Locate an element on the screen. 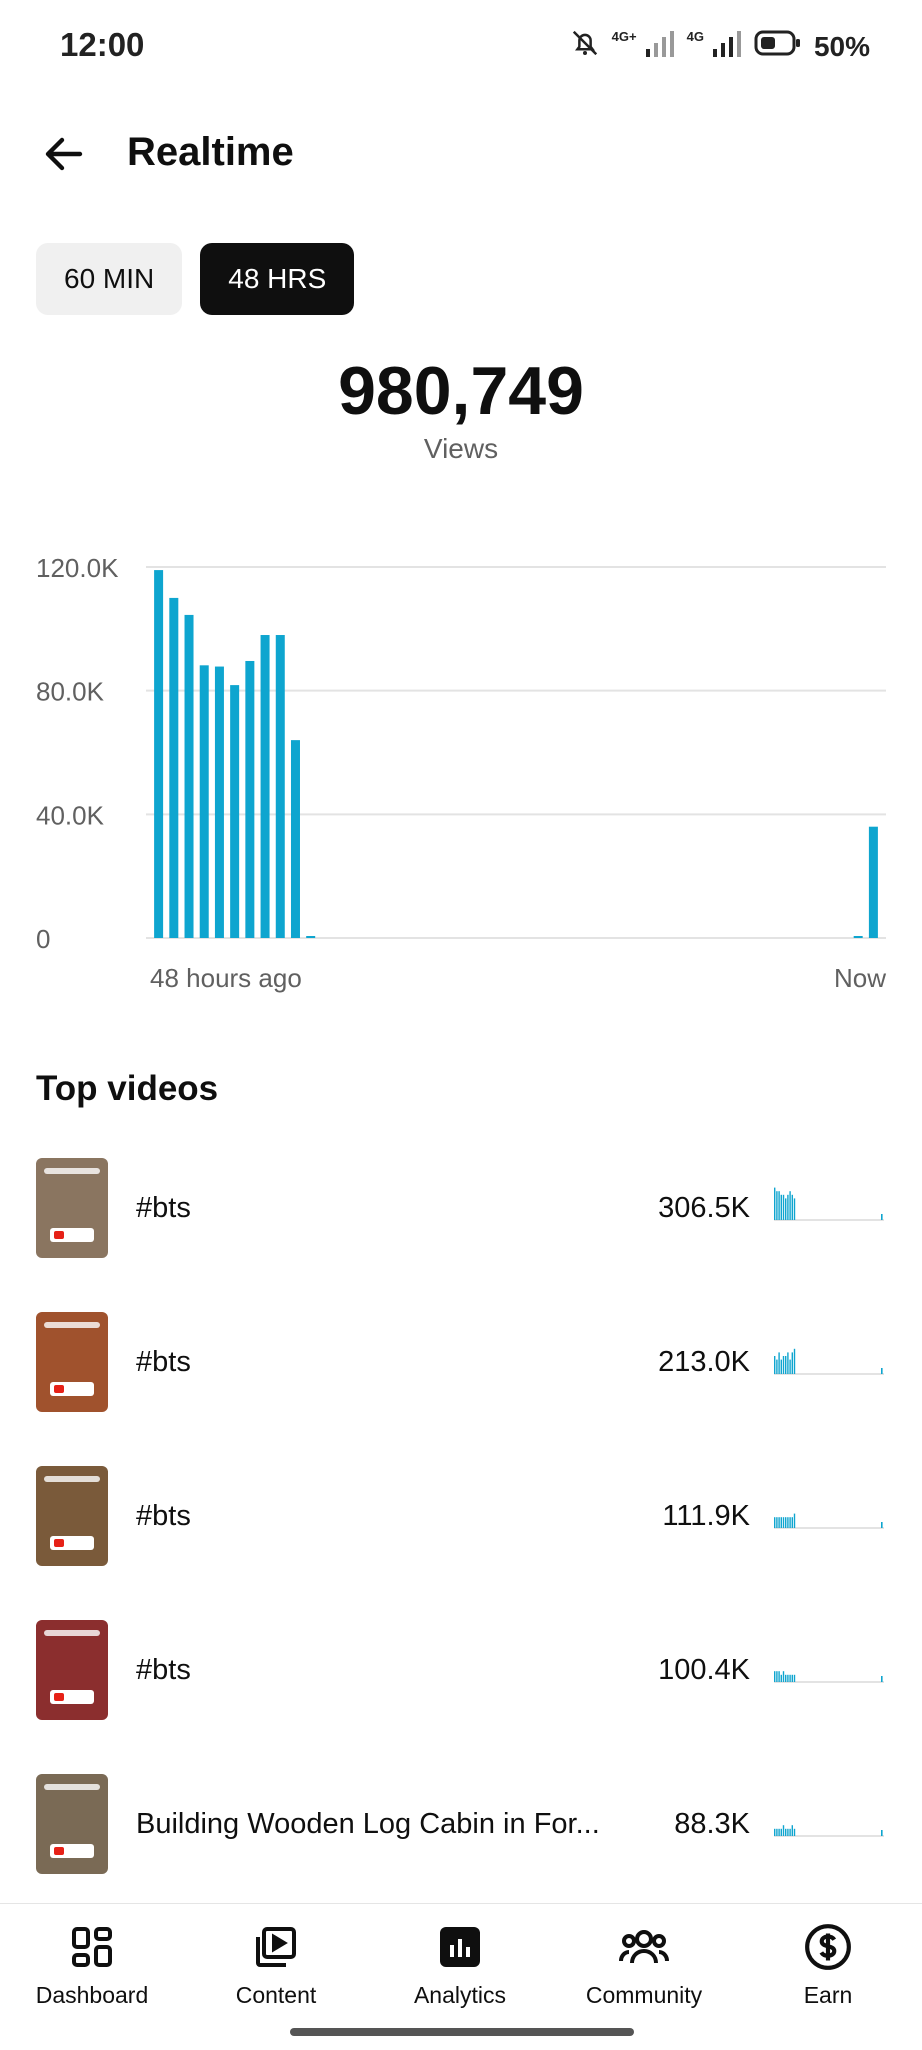 The height and width of the screenshot is (2050, 922). bell-muted-icon is located at coordinates (585, 46).